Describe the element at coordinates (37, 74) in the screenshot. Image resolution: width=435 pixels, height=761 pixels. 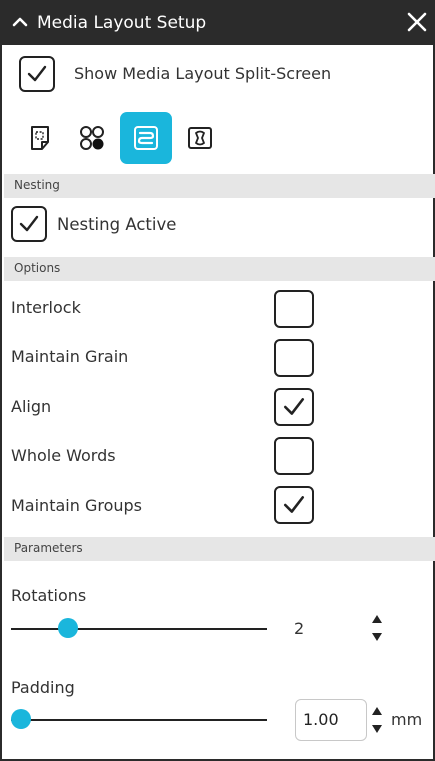
I see `show-split-screen-checkbox` at that location.